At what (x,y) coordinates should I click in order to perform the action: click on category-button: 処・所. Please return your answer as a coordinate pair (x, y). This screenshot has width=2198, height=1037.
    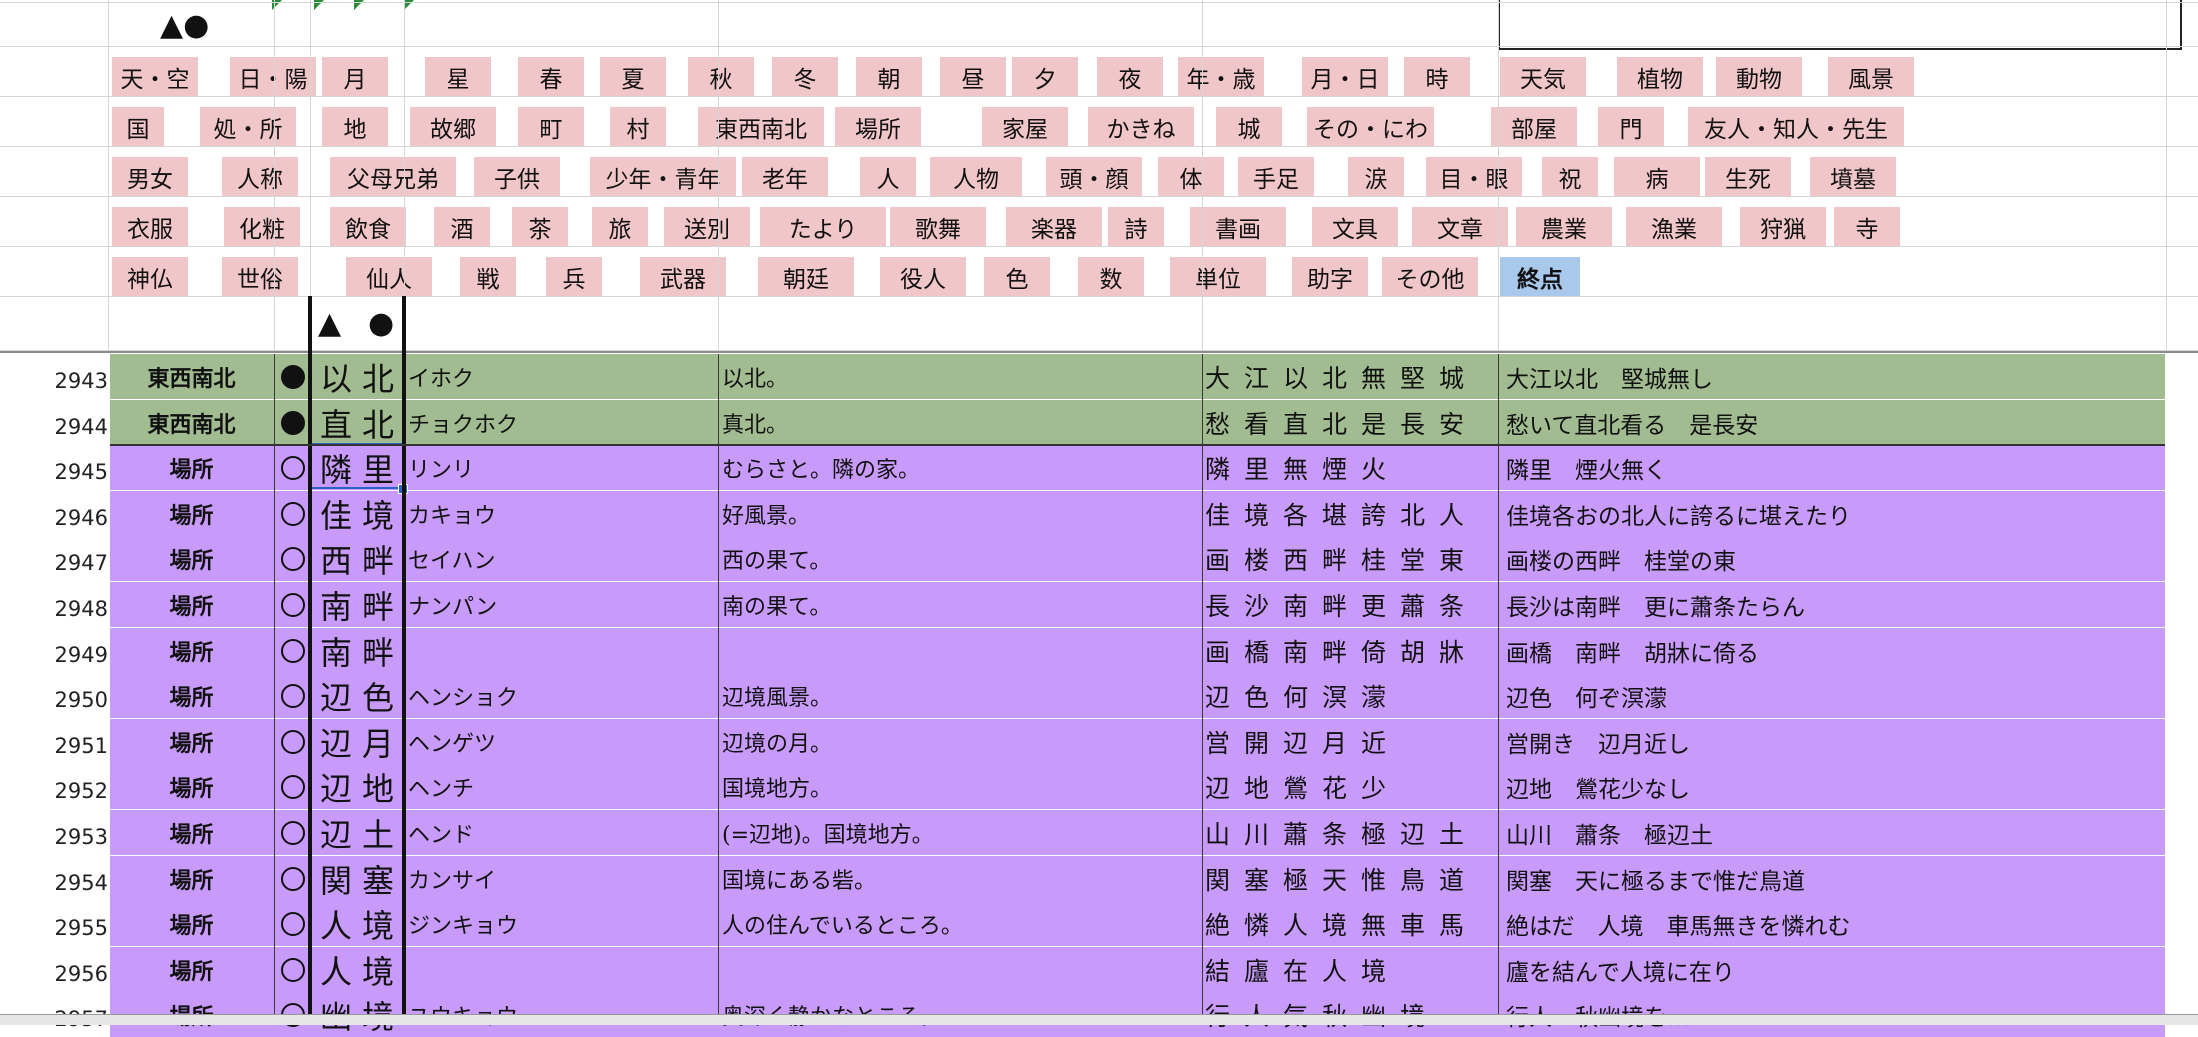
    Looking at the image, I should click on (248, 127).